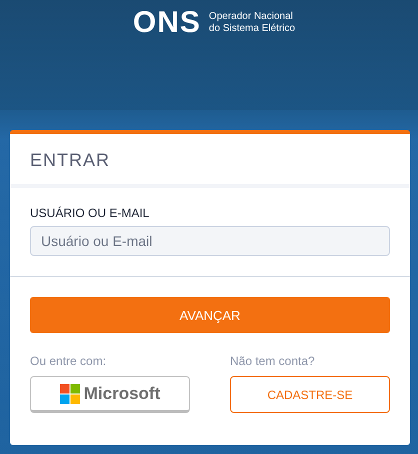 This screenshot has height=454, width=418. Describe the element at coordinates (210, 315) in the screenshot. I see `advance-button: AVANÇAR` at that location.